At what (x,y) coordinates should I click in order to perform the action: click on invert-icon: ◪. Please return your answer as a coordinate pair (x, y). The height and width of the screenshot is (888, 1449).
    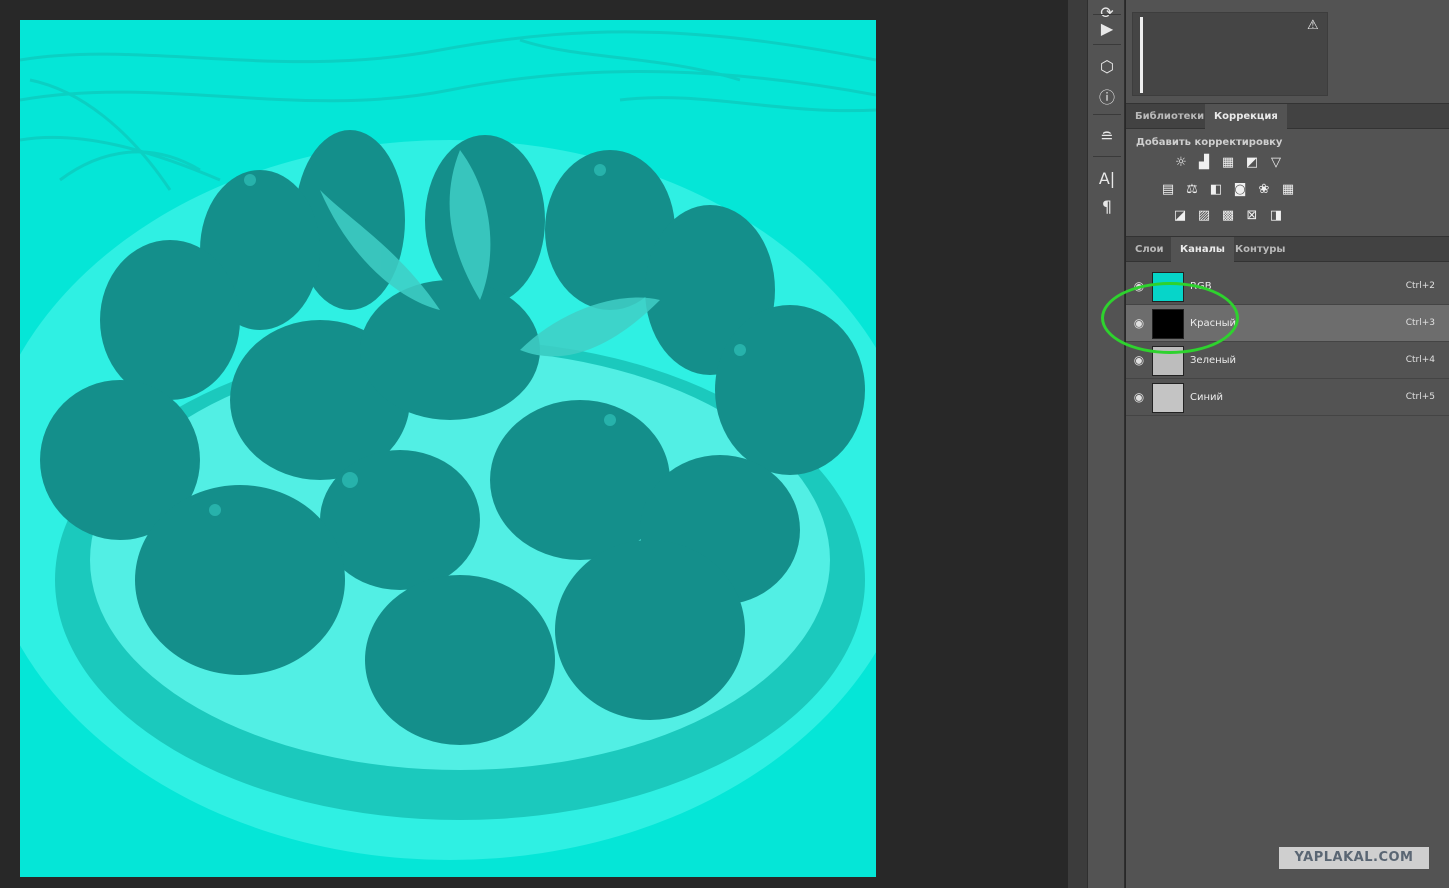
    Looking at the image, I should click on (1180, 215).